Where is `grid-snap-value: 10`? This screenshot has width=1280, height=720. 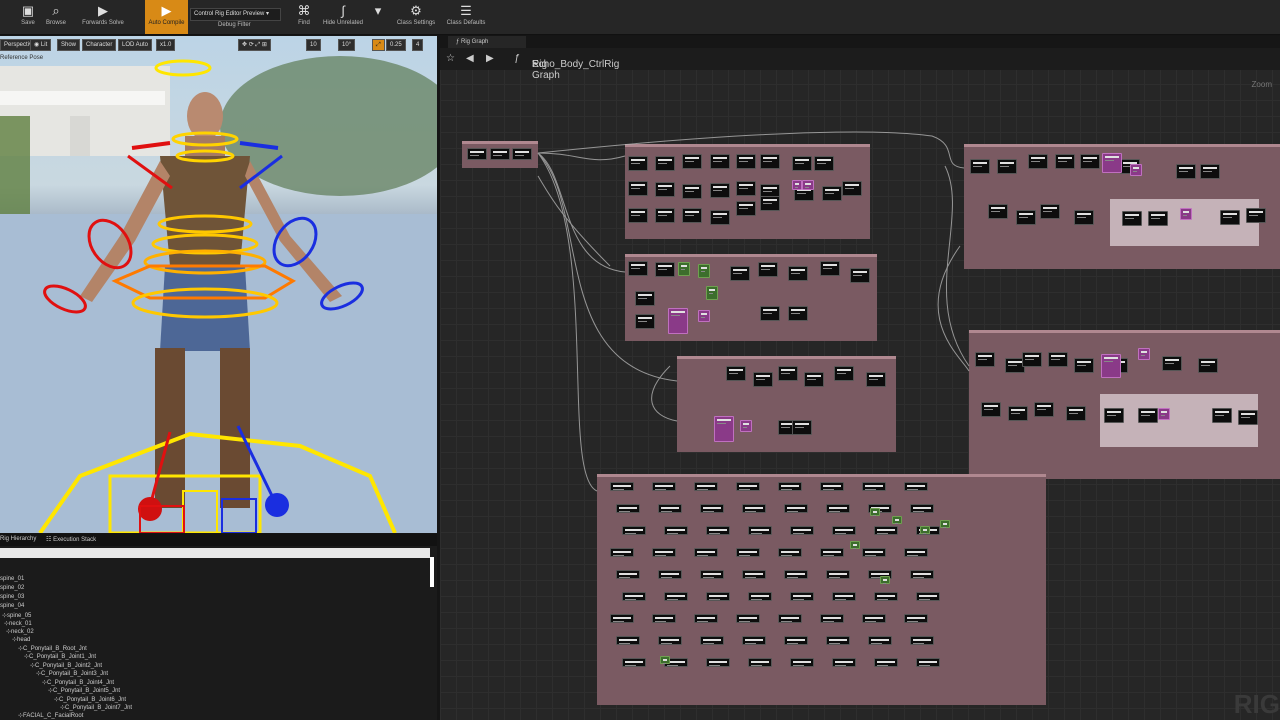 grid-snap-value: 10 is located at coordinates (313, 45).